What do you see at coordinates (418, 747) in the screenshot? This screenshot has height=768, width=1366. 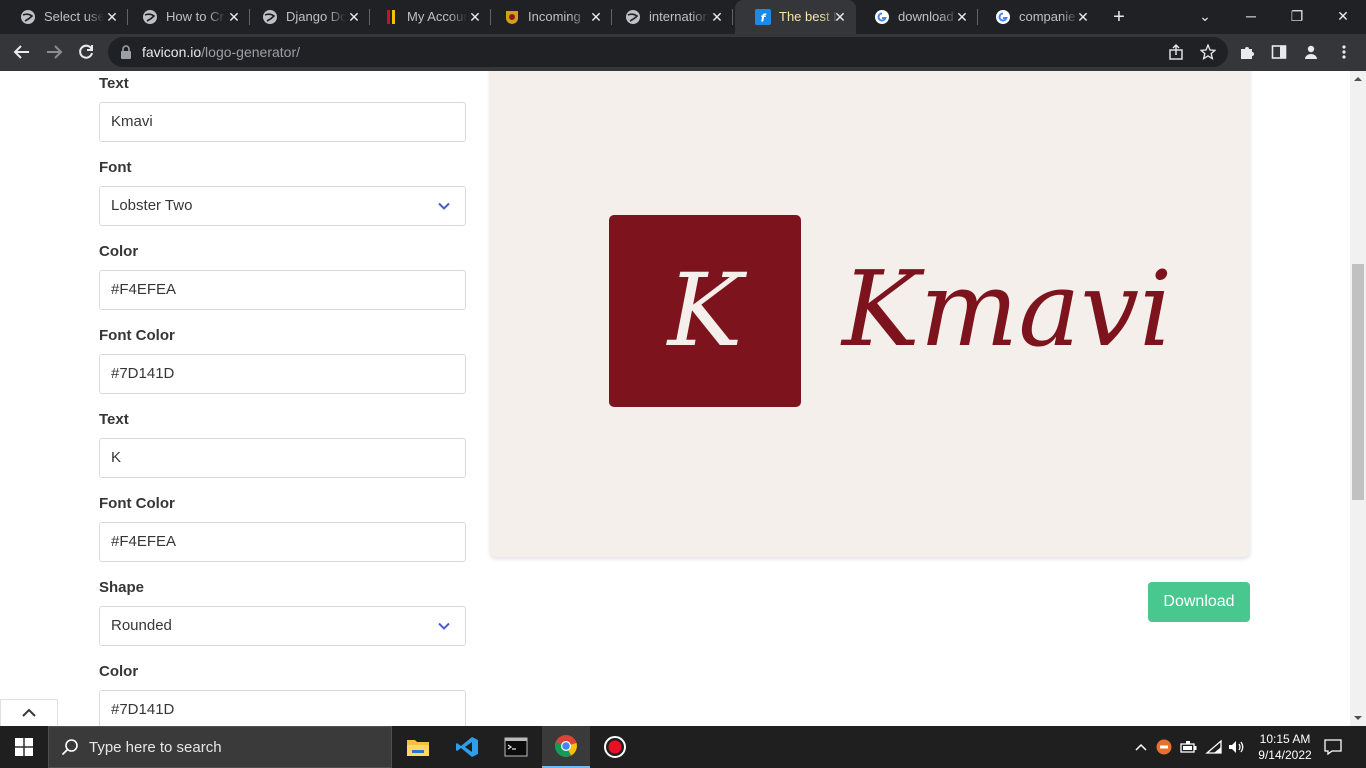 I see `file-explorer-app` at bounding box center [418, 747].